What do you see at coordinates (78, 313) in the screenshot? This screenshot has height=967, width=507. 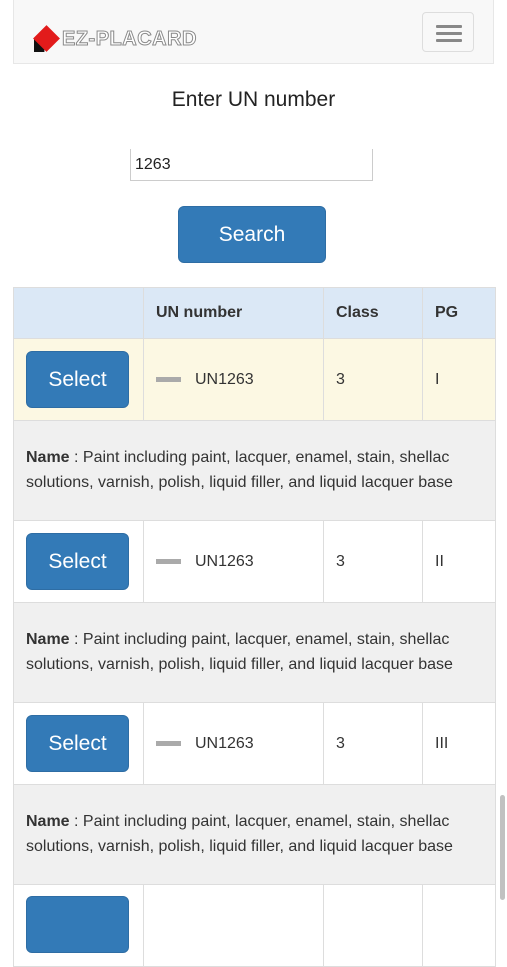 I see `column-header-select` at bounding box center [78, 313].